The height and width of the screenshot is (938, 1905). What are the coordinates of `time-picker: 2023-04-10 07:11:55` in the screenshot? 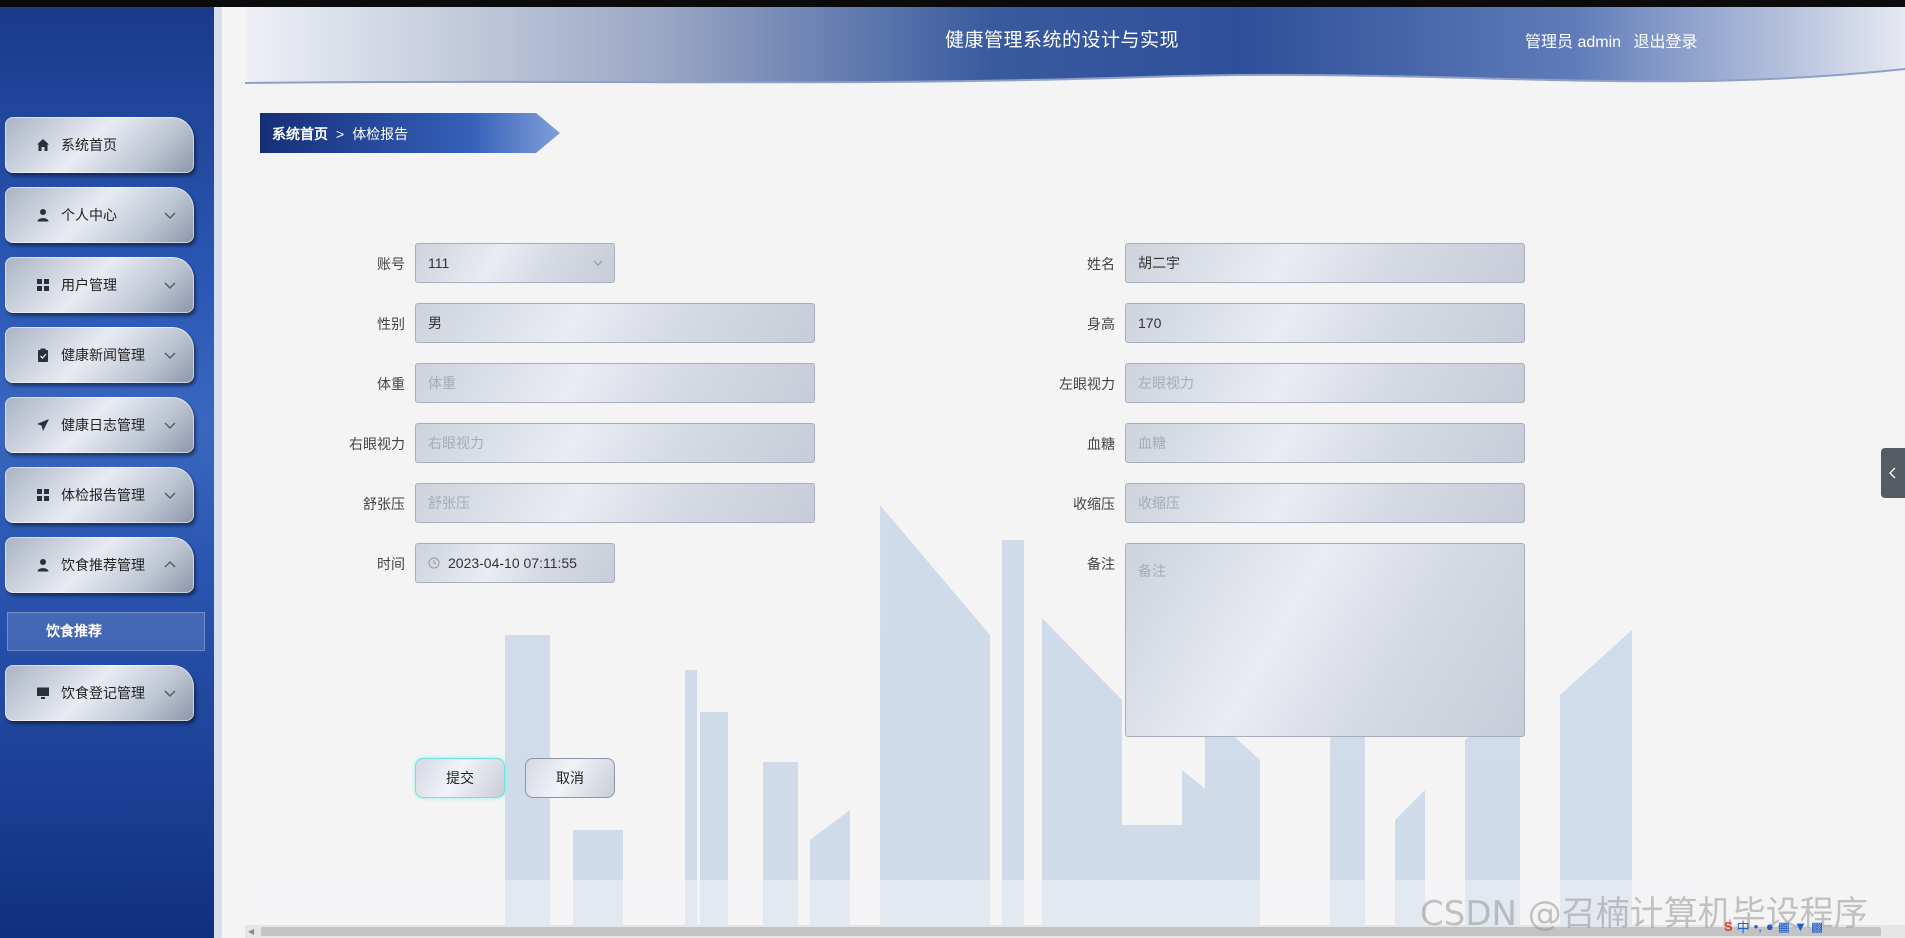 It's located at (515, 563).